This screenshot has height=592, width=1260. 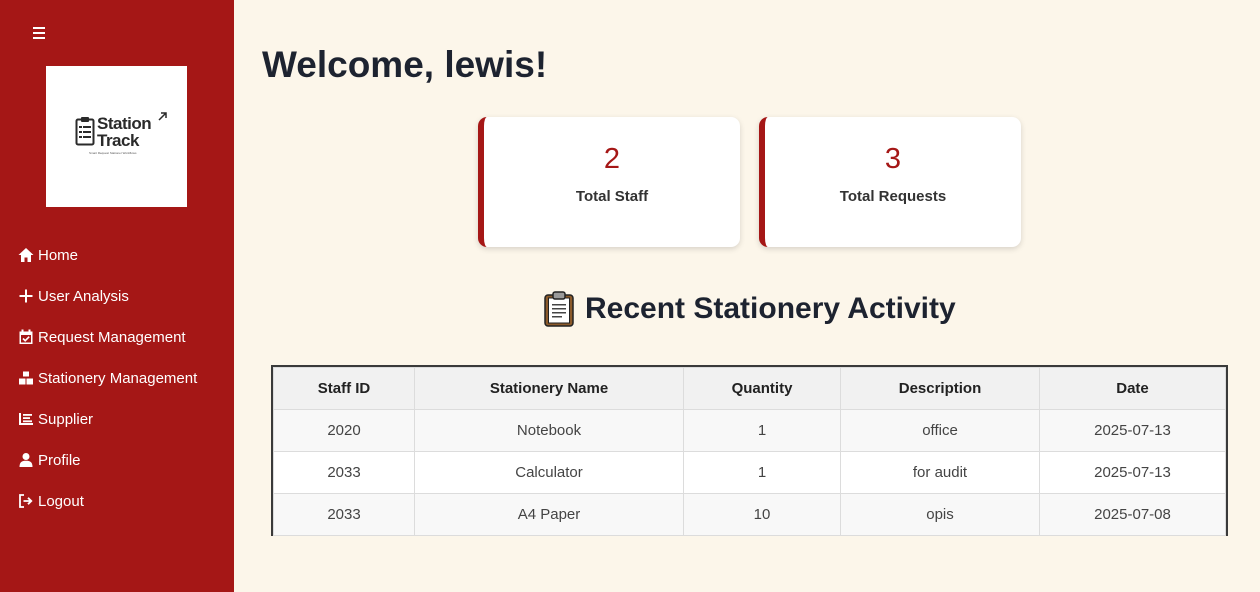 I want to click on logo-text-line2: Track, so click(x=118, y=140).